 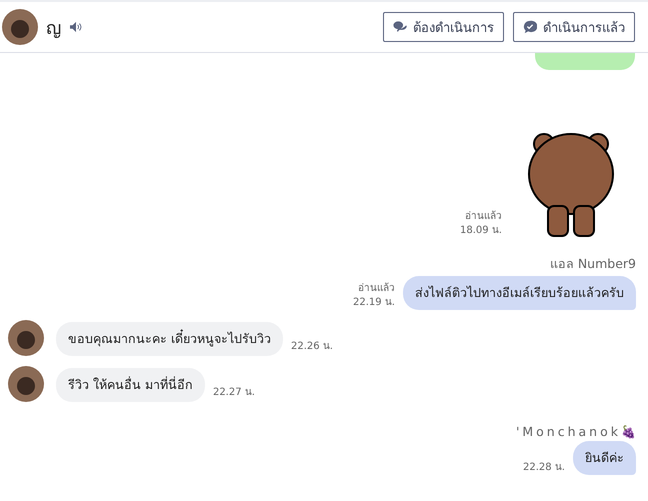 I want to click on message-time: 22.27 น., so click(x=233, y=393).